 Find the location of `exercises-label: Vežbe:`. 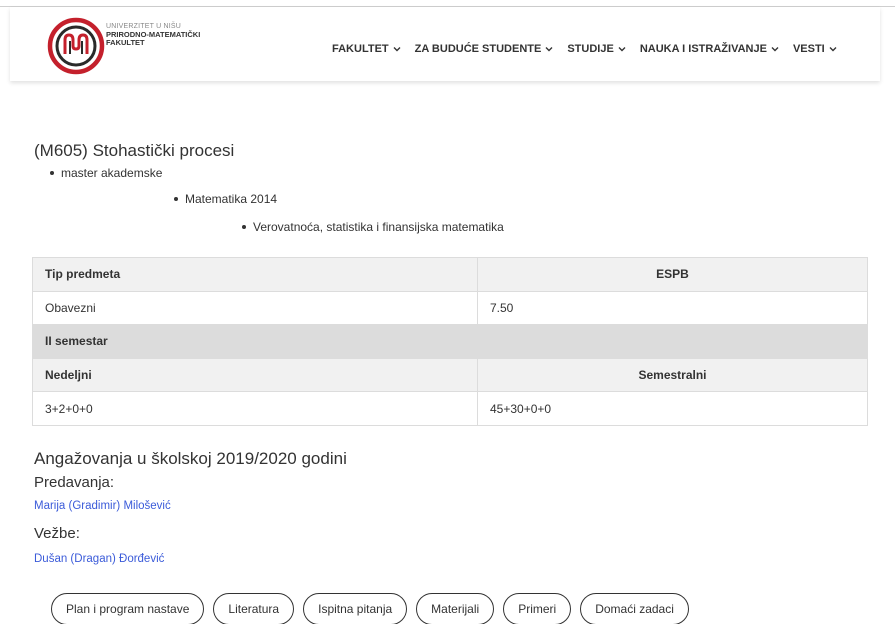

exercises-label: Vežbe: is located at coordinates (57, 533).